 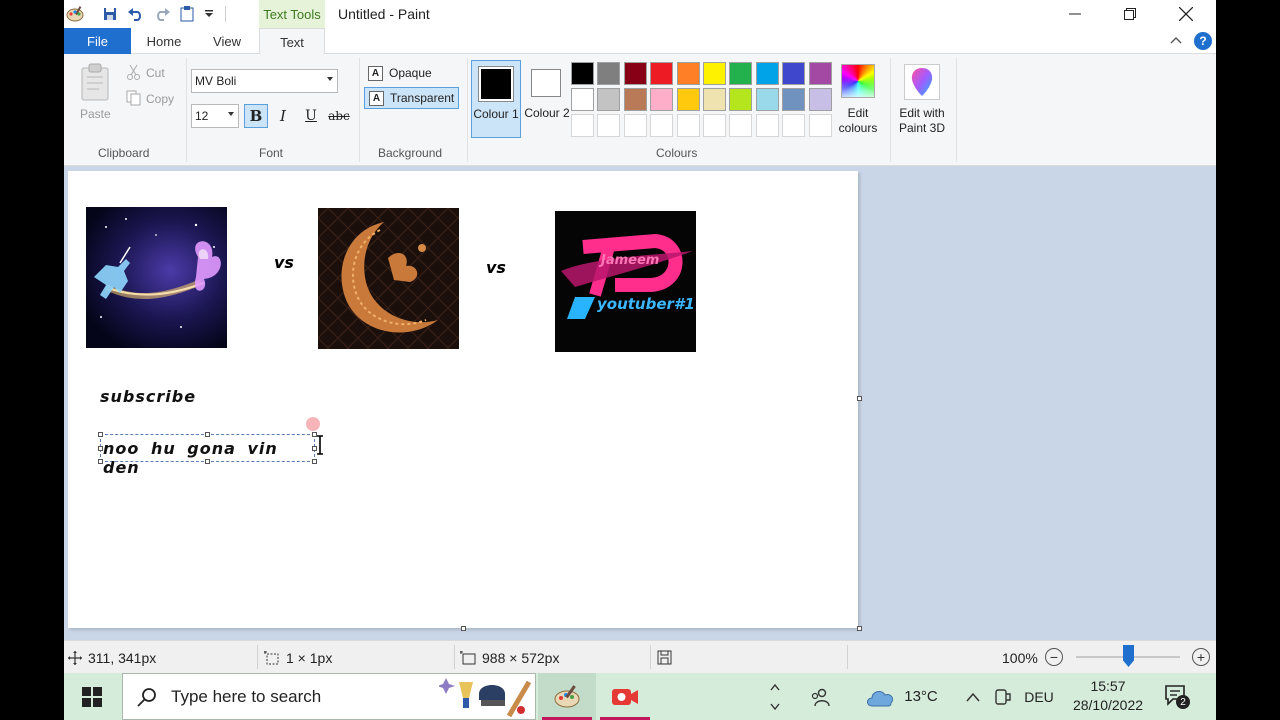 I want to click on edit-with-paint3d-button: Edit with Paint 3D, so click(x=922, y=121).